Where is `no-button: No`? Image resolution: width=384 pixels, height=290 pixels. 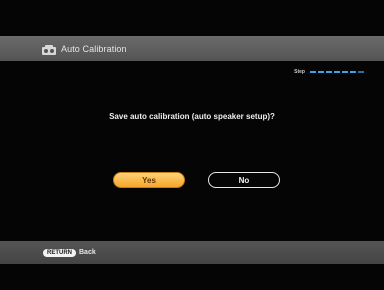 no-button: No is located at coordinates (244, 180).